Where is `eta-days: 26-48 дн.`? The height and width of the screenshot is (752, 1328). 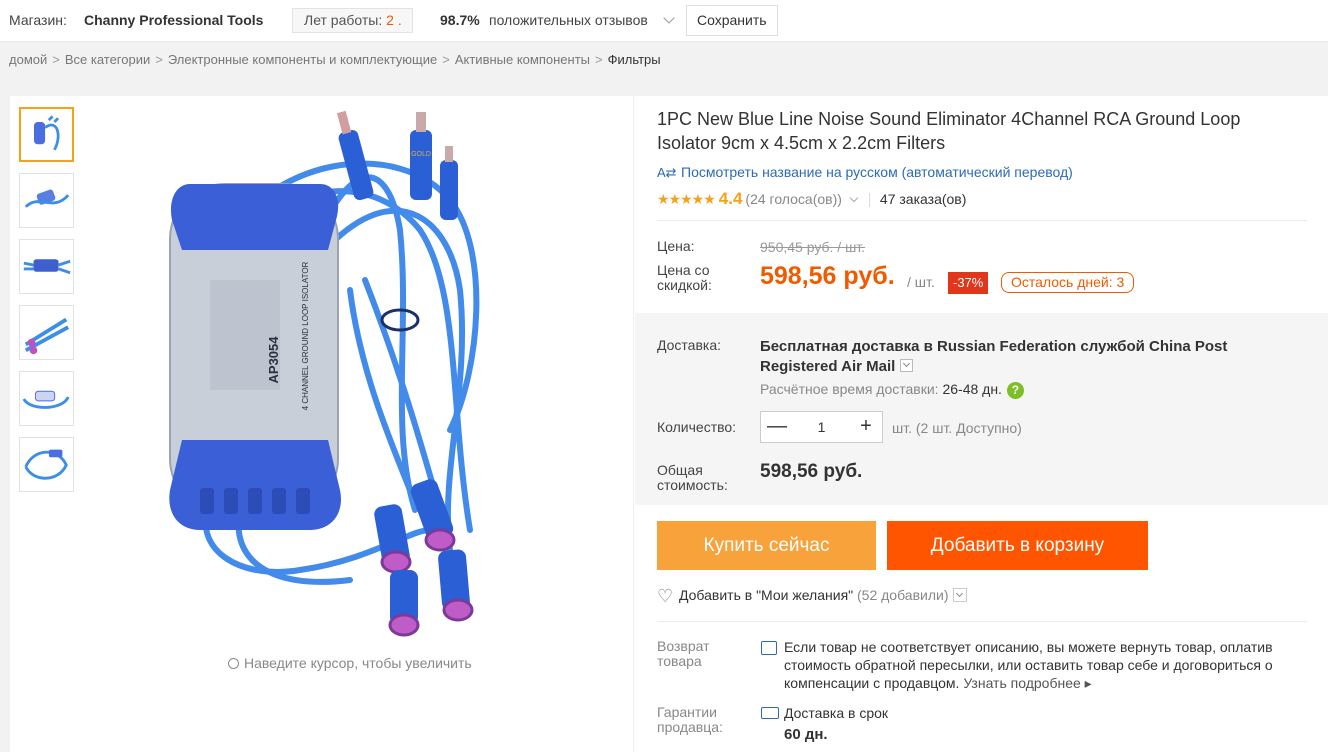 eta-days: 26-48 дн. is located at coordinates (972, 389).